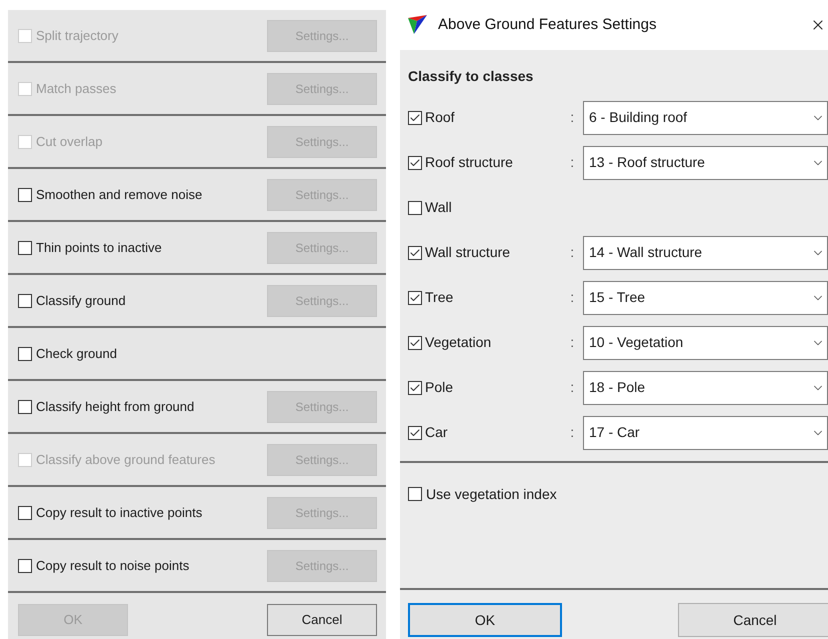 Image resolution: width=828 pixels, height=639 pixels. I want to click on dropdown-value: 13 - Roof structure, so click(647, 162).